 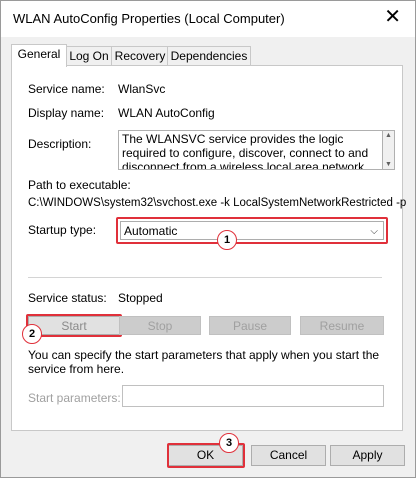 I want to click on separator, so click(x=205, y=277).